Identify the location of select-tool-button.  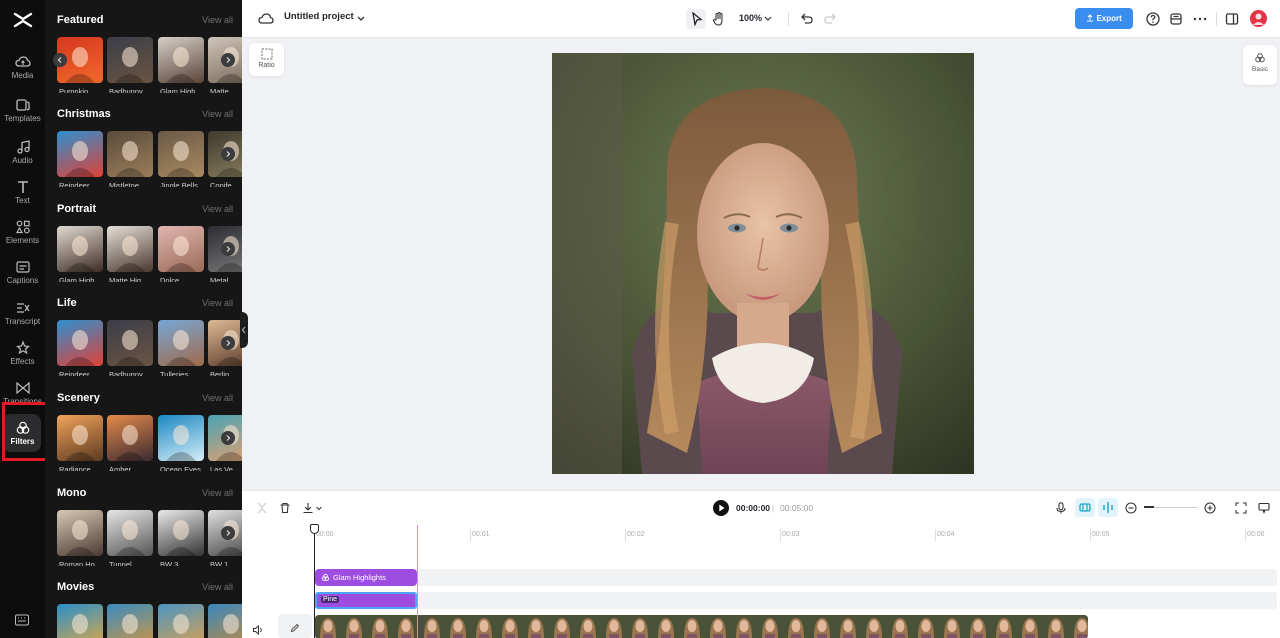
(696, 19).